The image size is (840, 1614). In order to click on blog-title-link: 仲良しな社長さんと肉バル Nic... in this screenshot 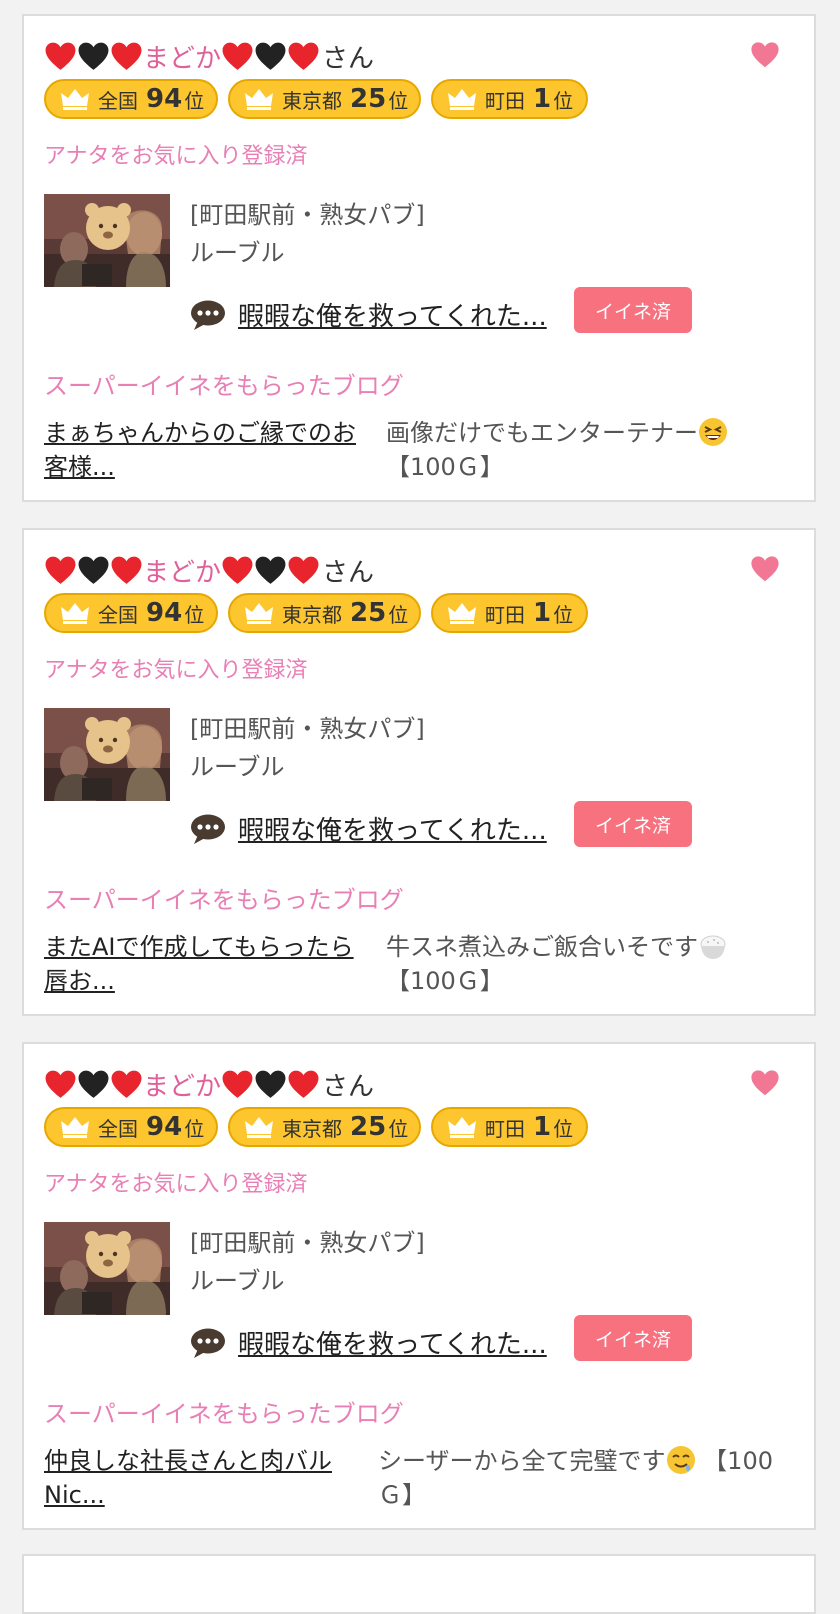, I will do `click(209, 1478)`.